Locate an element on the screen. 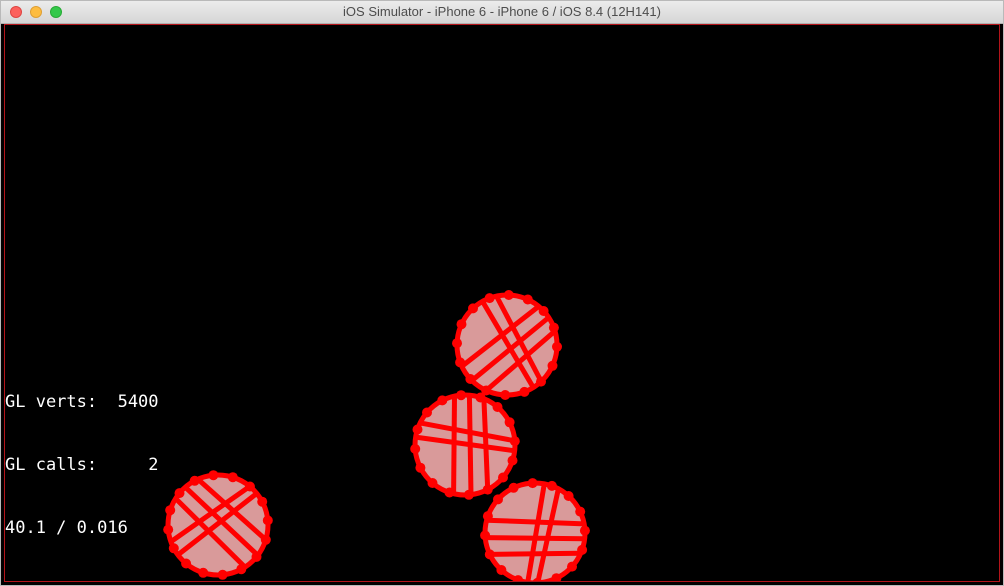  fps-stat: 40.1 / 0.016 is located at coordinates (66, 528).